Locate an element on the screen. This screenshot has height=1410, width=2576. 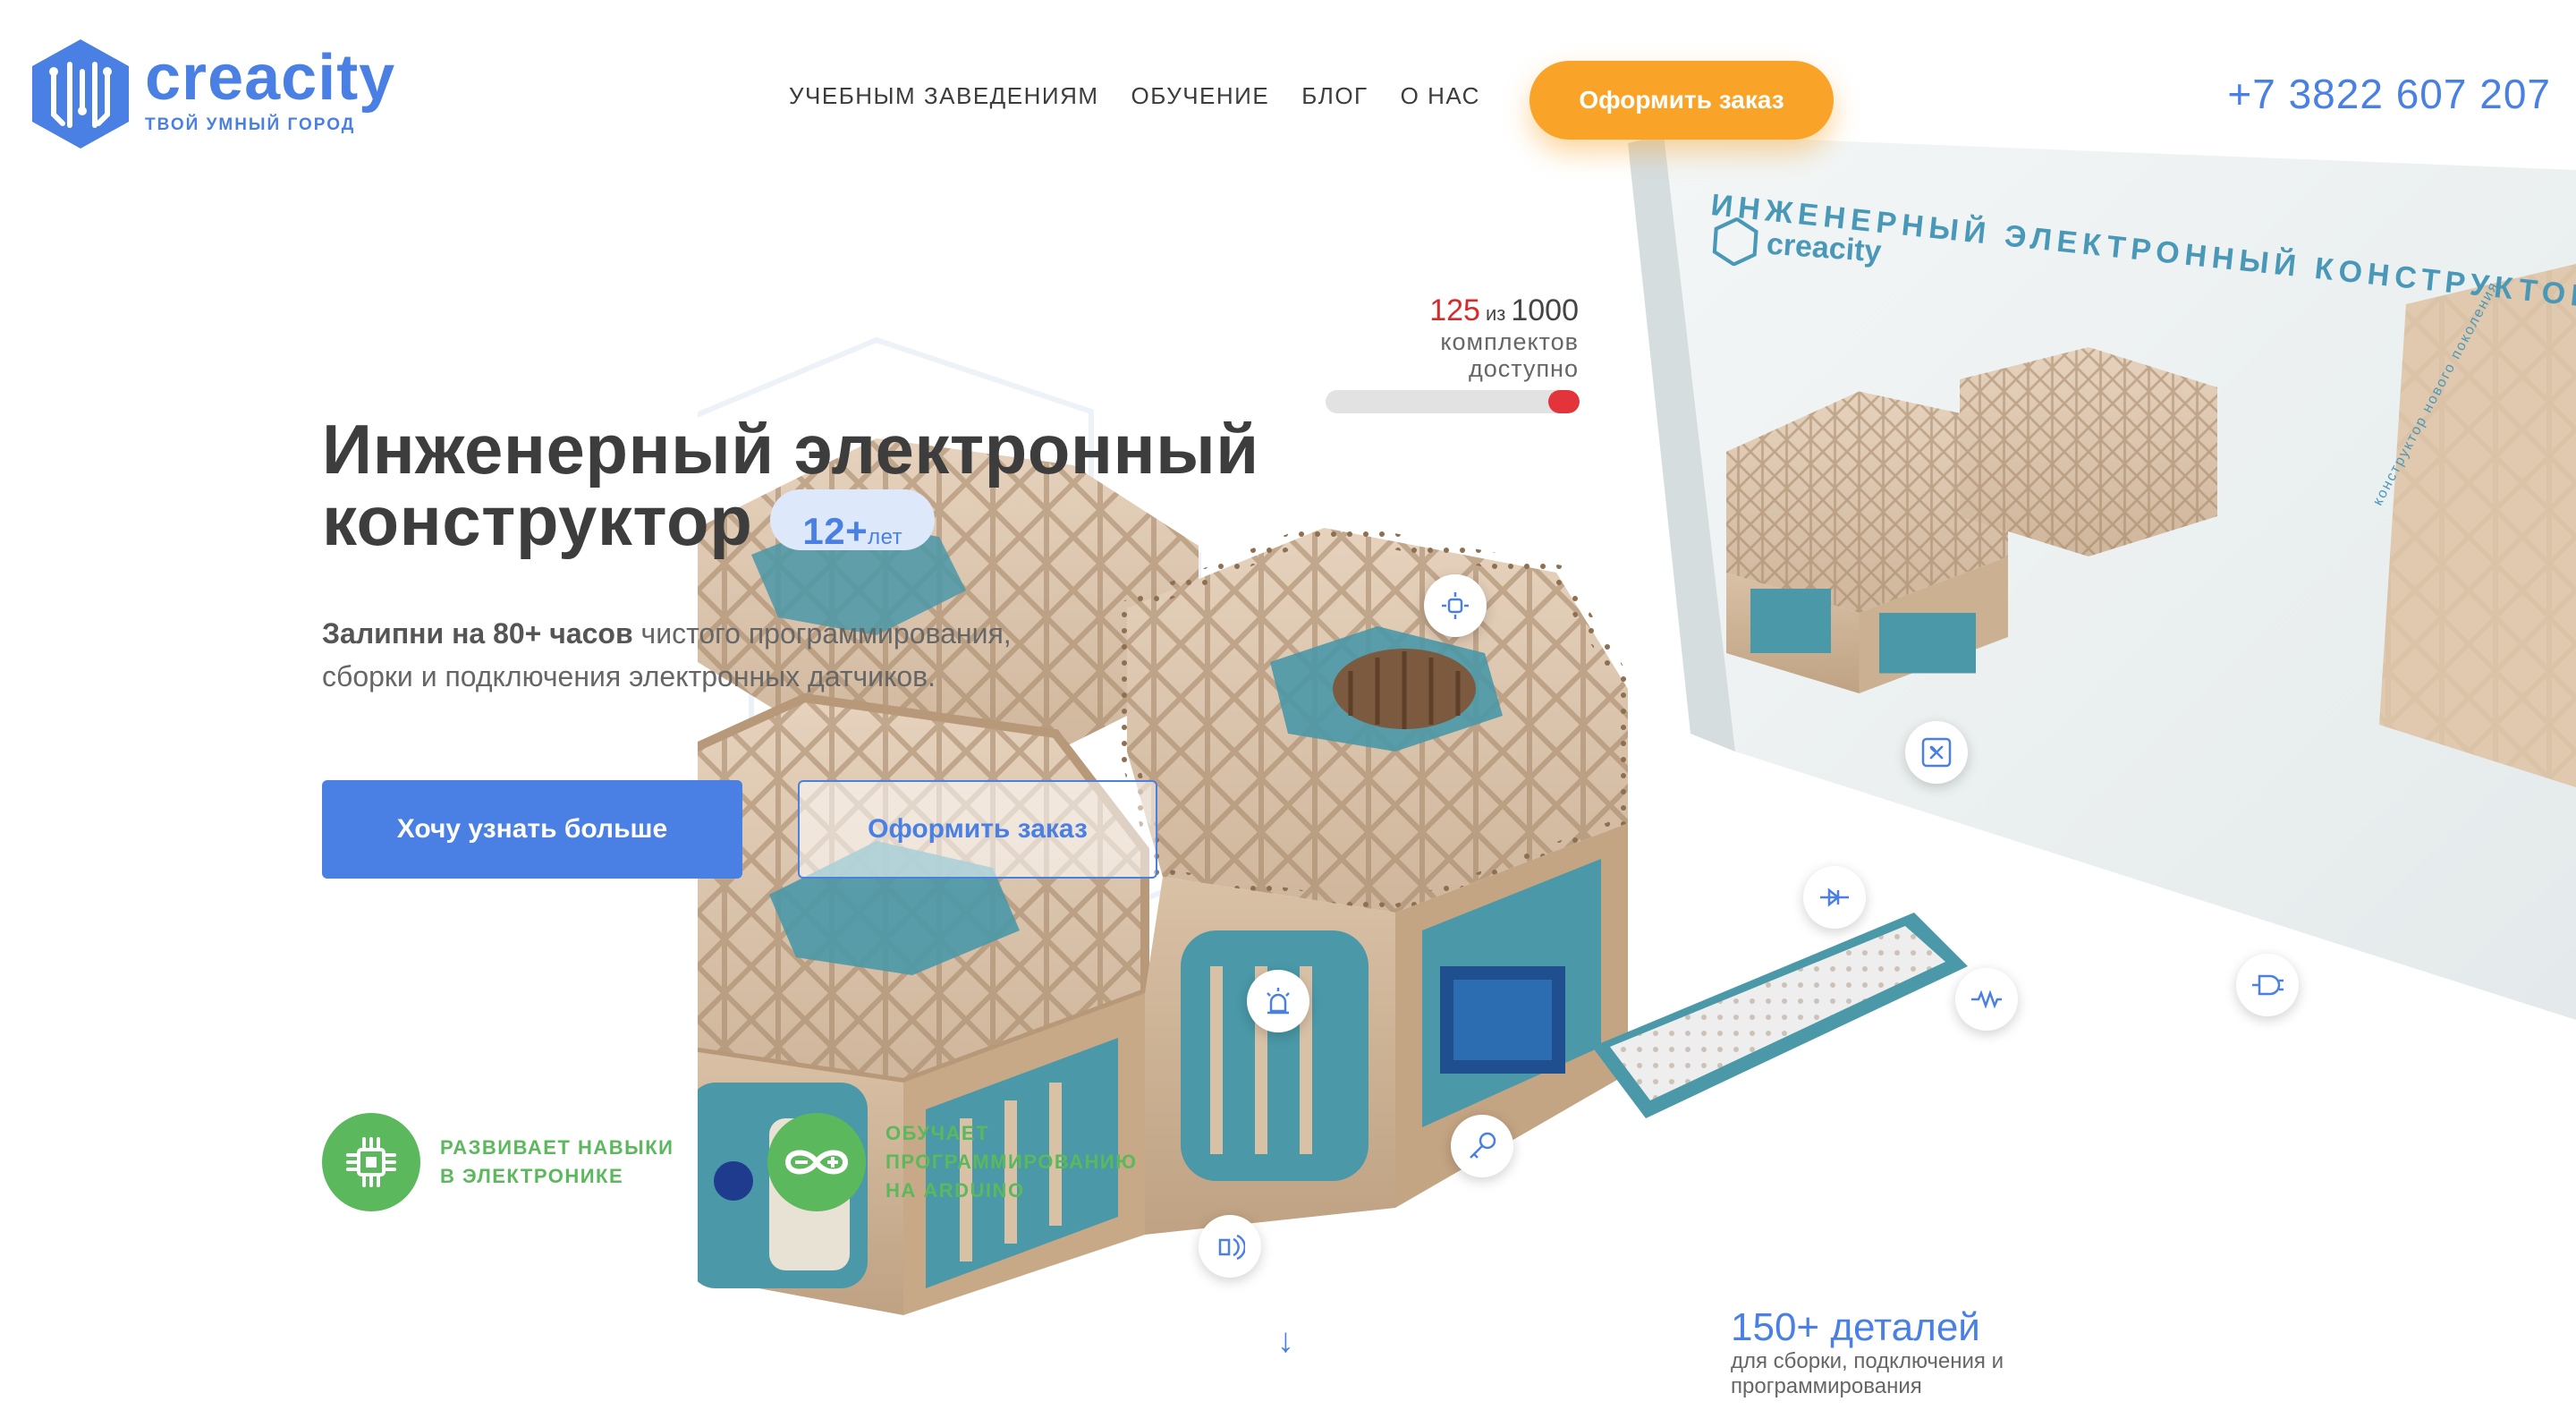
stock-progress-bar is located at coordinates (1453, 402).